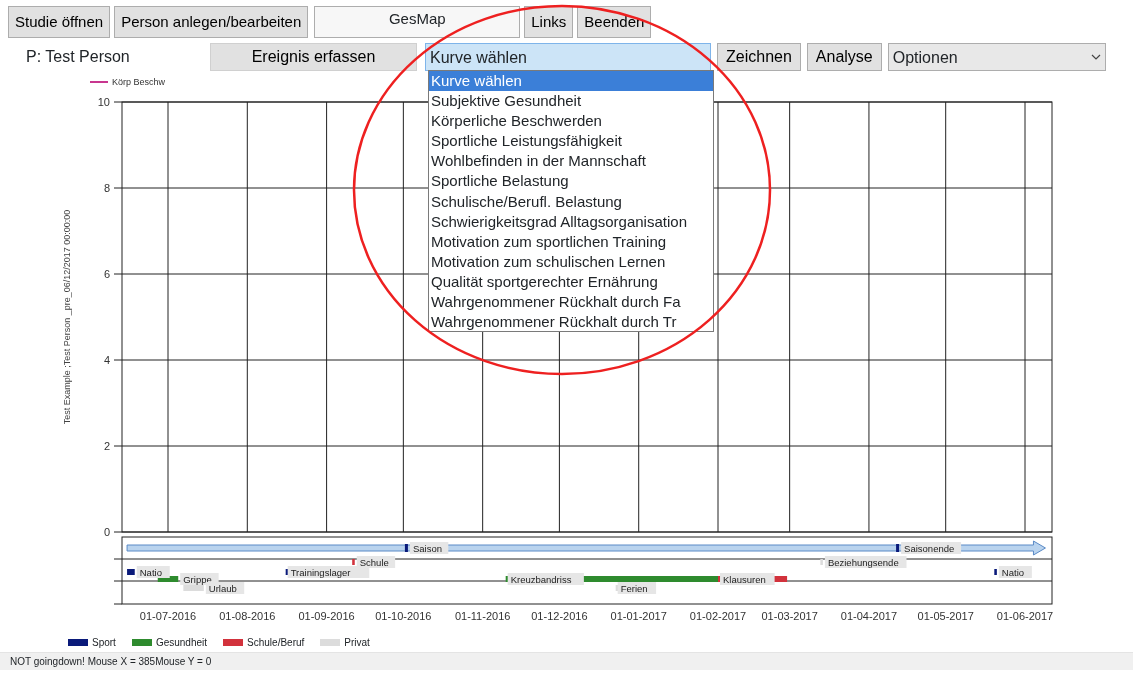  What do you see at coordinates (571, 101) in the screenshot?
I see `dropdown-option: Subjektive Gesundheit` at bounding box center [571, 101].